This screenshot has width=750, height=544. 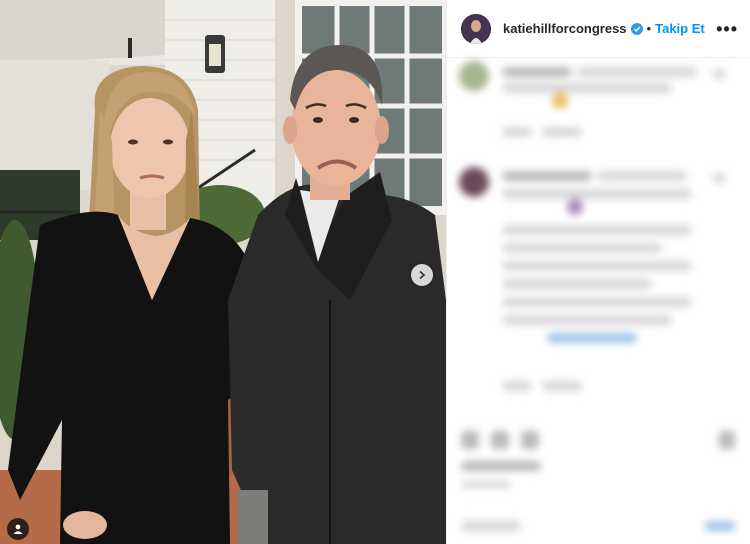 I want to click on follow-button: Takip Et, so click(x=680, y=28).